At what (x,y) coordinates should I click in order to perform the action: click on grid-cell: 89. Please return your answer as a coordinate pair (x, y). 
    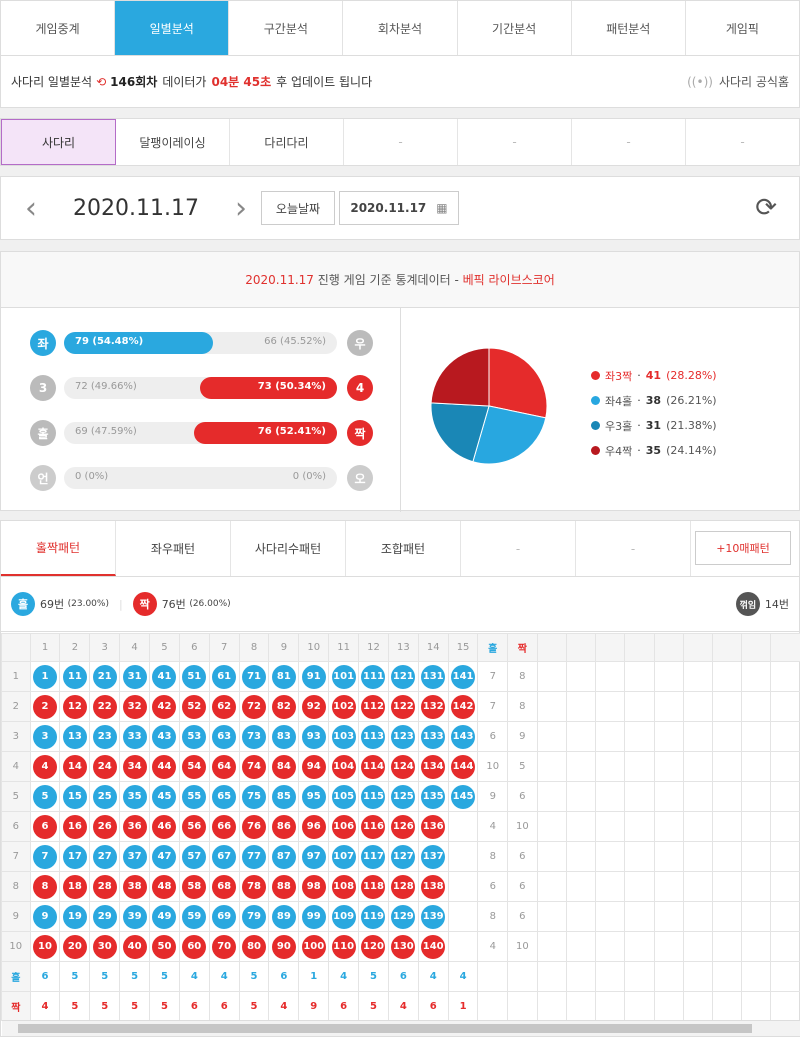
    Looking at the image, I should click on (284, 916).